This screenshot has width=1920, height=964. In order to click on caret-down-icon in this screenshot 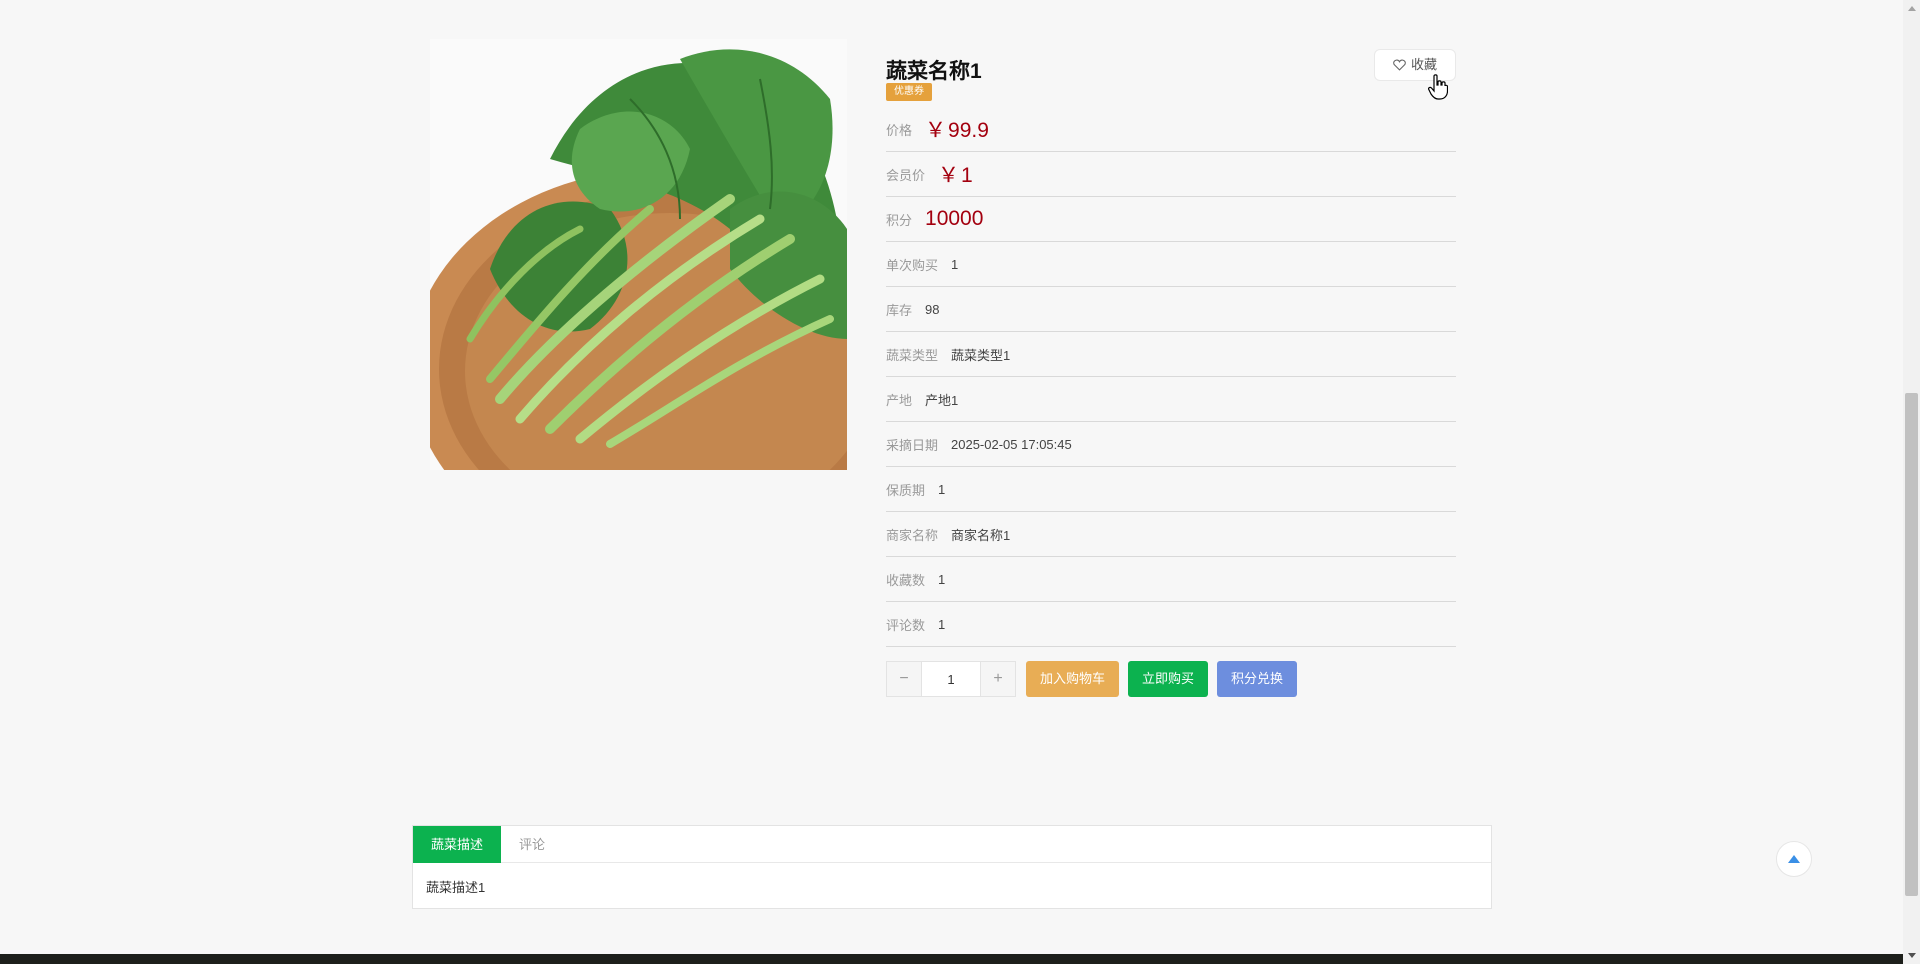, I will do `click(1911, 955)`.